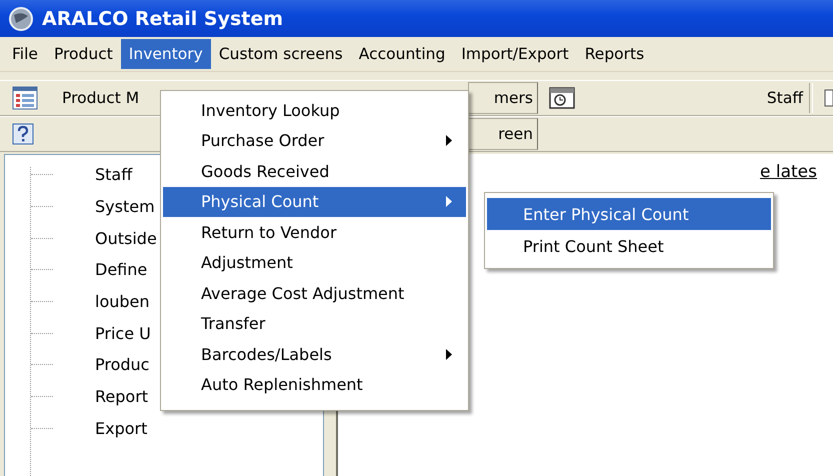 The width and height of the screenshot is (833, 476). What do you see at coordinates (314, 263) in the screenshot?
I see `menu-item: Adjustment` at bounding box center [314, 263].